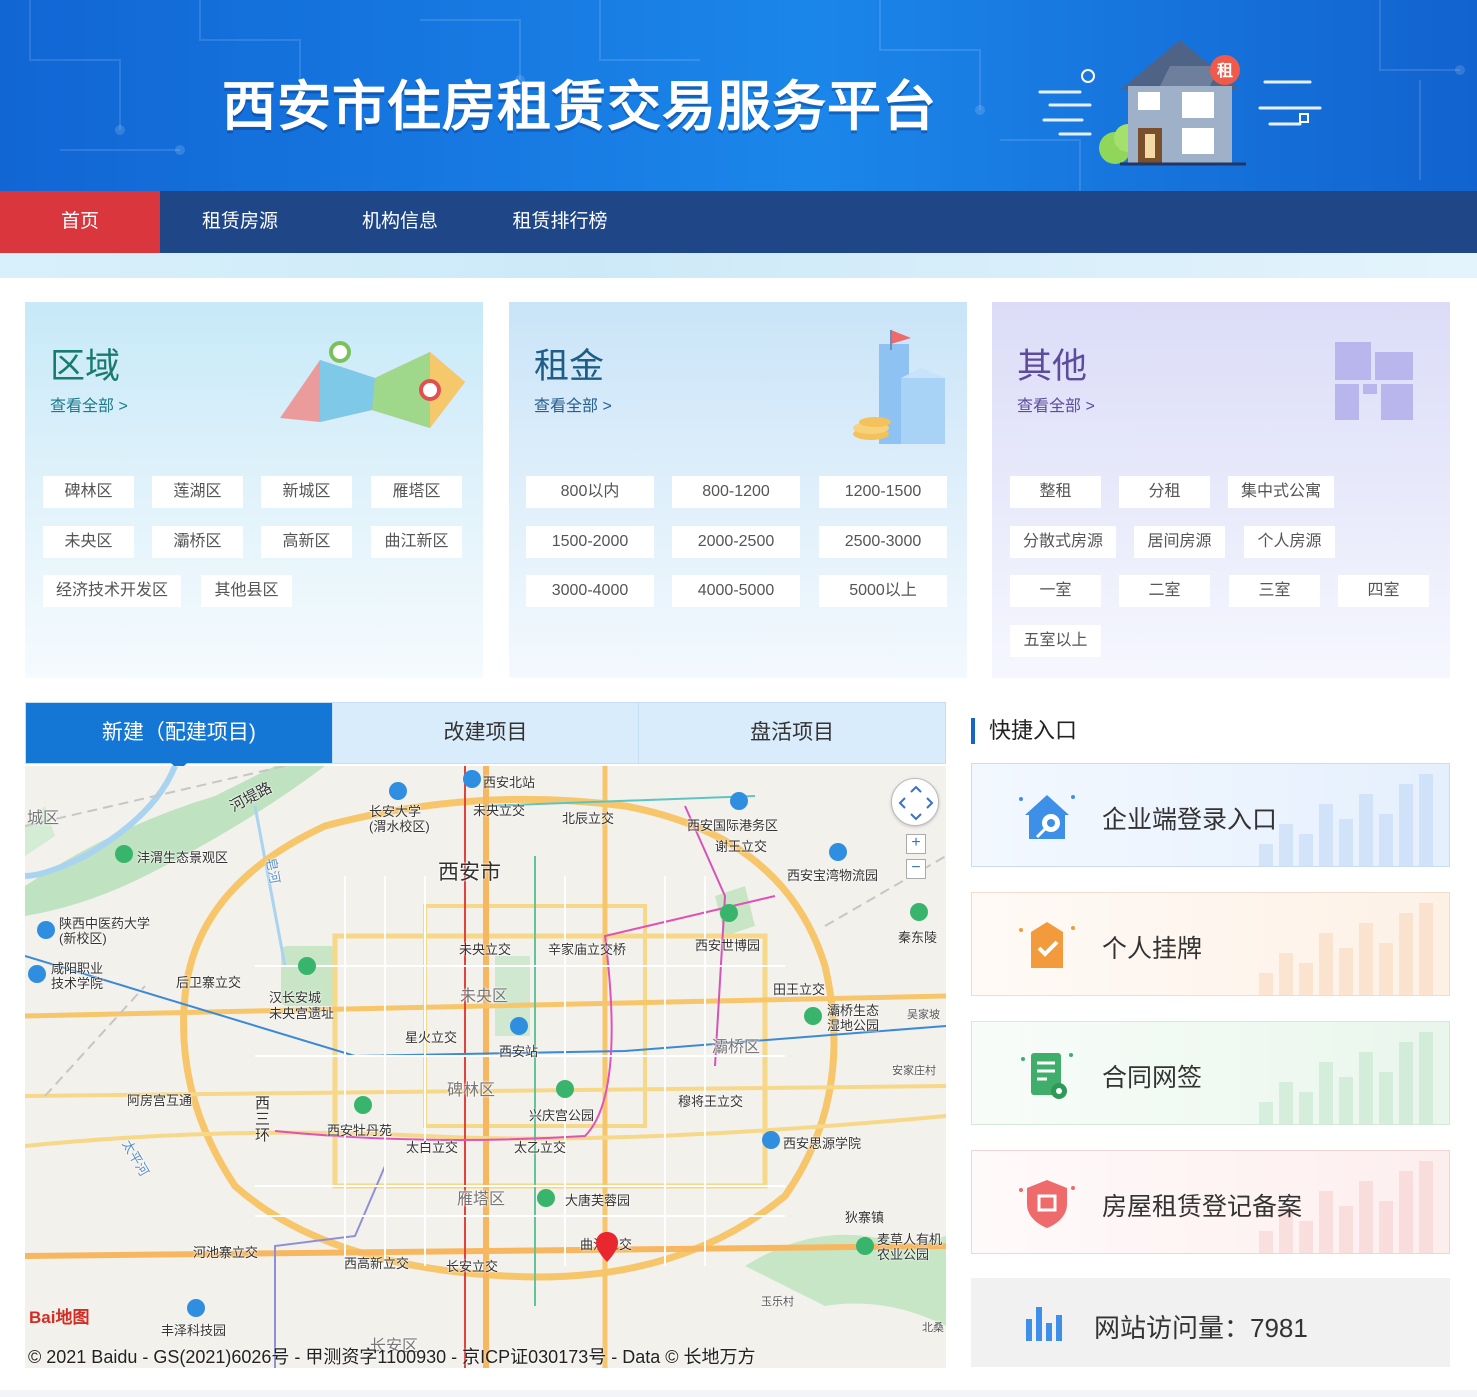 This screenshot has height=1397, width=1477. Describe the element at coordinates (194, 1330) in the screenshot. I see `map-label-fengze: 丰泽科技园` at that location.